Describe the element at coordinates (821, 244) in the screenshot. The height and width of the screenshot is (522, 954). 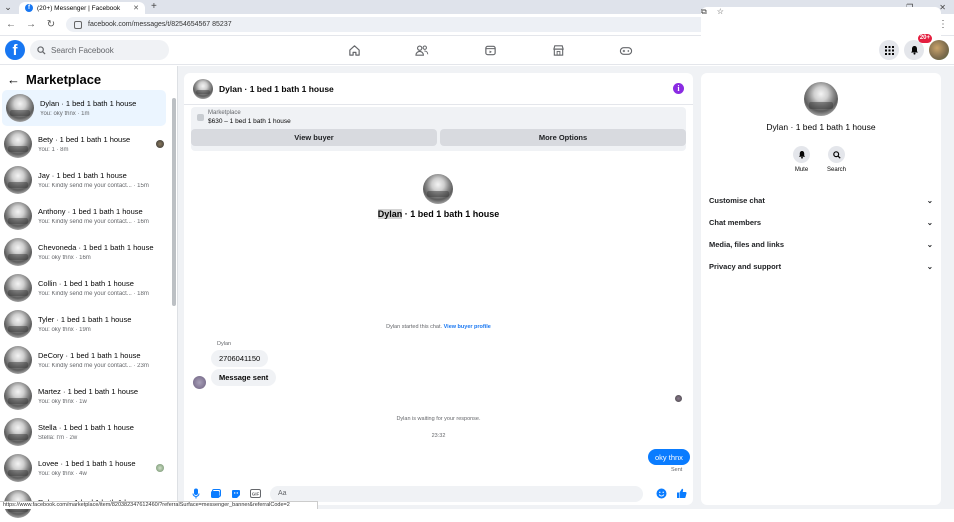
I see `media-files-links-section: Media, files and links ⌄` at that location.